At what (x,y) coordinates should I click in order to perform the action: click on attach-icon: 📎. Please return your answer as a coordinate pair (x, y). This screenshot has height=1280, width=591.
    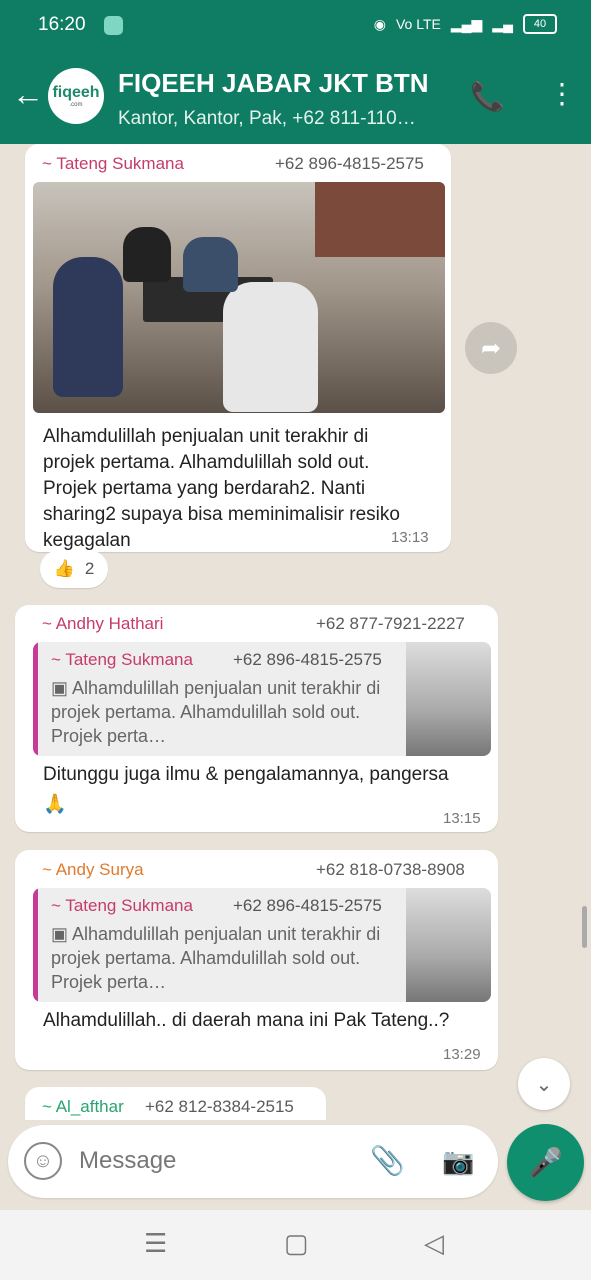
    Looking at the image, I should click on (387, 1160).